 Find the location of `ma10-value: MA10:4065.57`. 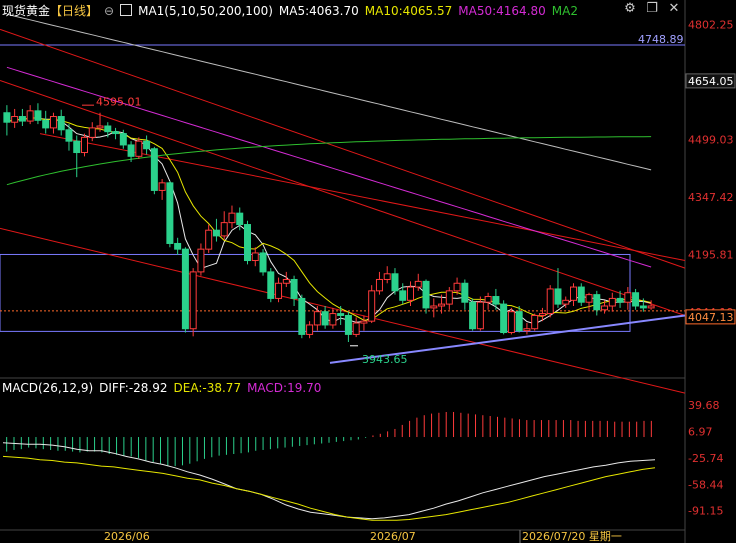

ma10-value: MA10:4065.57 is located at coordinates (408, 11).